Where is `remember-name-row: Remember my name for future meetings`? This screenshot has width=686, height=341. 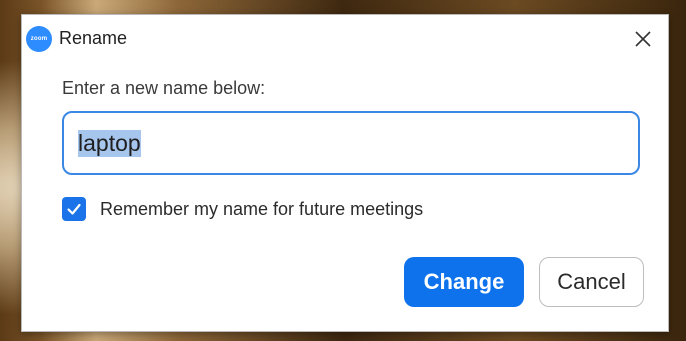 remember-name-row: Remember my name for future meetings is located at coordinates (242, 209).